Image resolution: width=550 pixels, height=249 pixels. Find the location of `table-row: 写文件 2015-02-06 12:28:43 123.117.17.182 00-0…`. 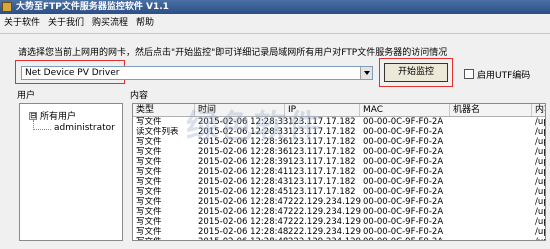

table-row: 写文件 2015-02-06 12:28:43 123.117.17.182 00-0… is located at coordinates (339, 182).